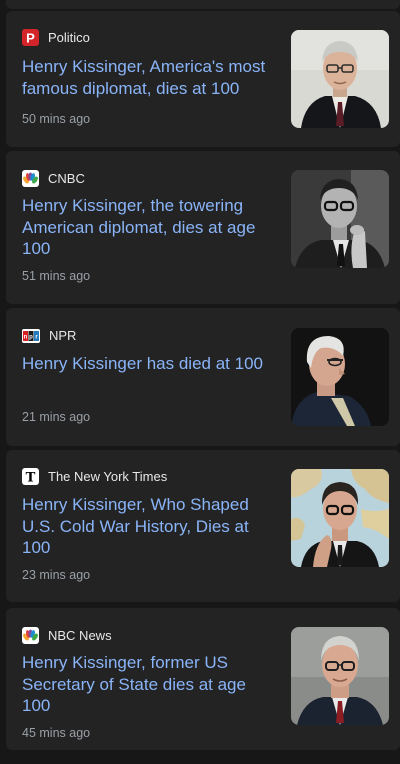 The width and height of the screenshot is (400, 764). I want to click on news-source: n p r NPR, so click(49, 335).